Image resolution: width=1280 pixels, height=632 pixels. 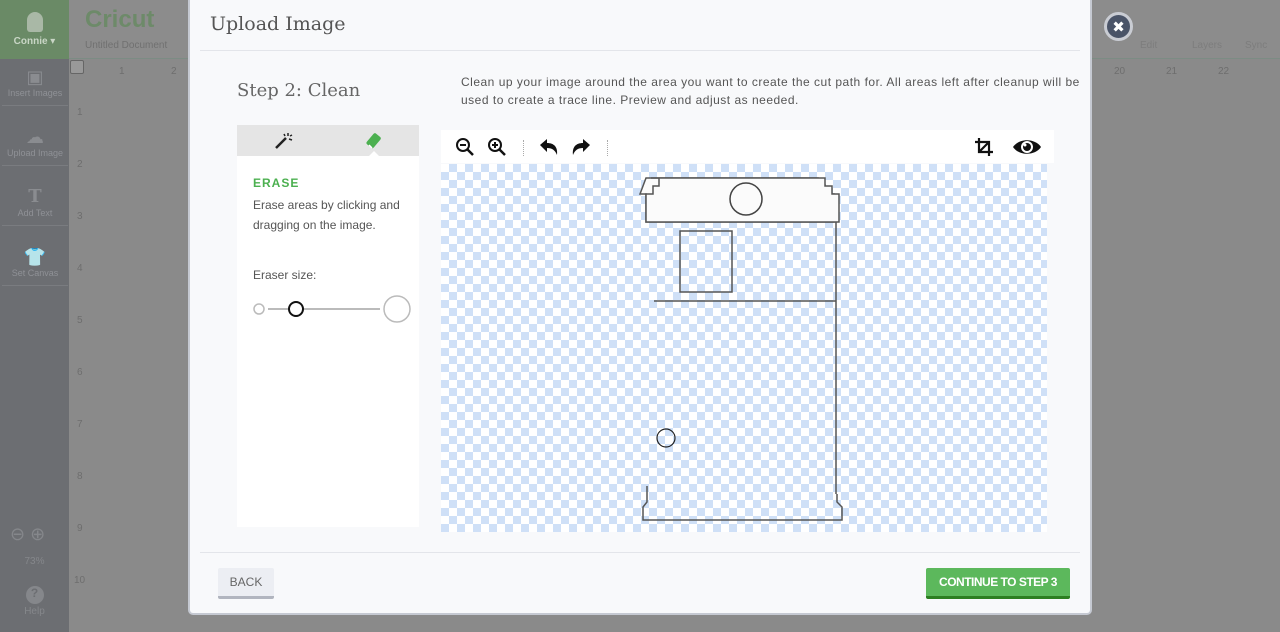 What do you see at coordinates (998, 583) in the screenshot?
I see `continue-button: CONTINUE TO STEP 3` at bounding box center [998, 583].